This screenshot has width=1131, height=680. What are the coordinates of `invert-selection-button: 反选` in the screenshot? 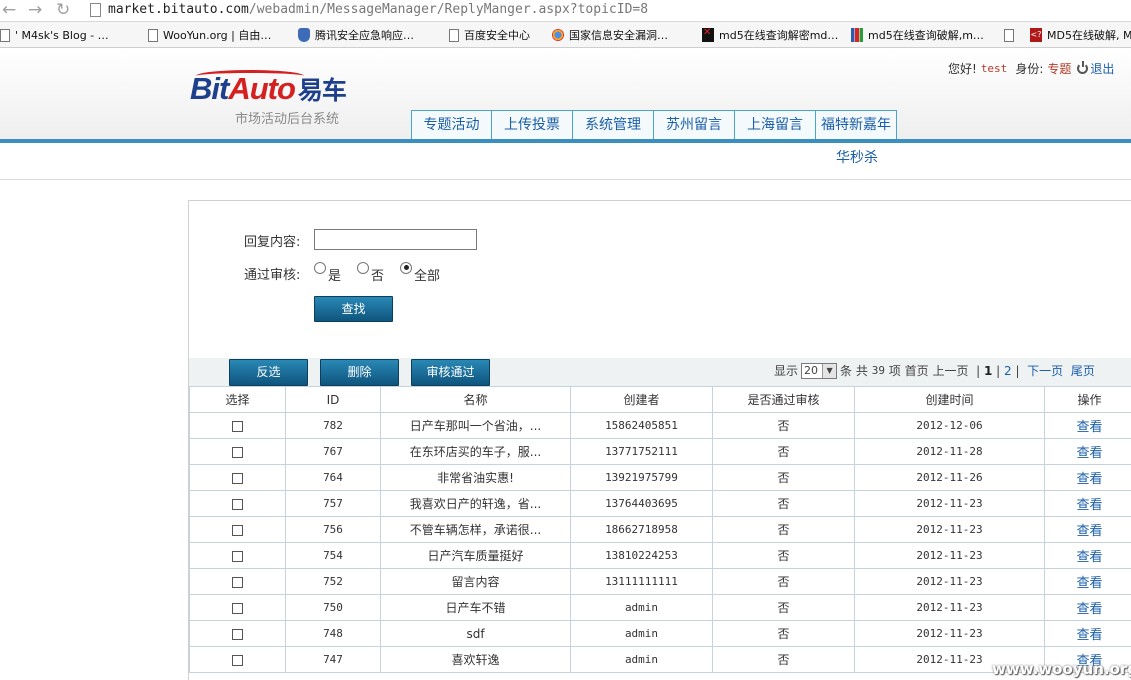 It's located at (268, 372).